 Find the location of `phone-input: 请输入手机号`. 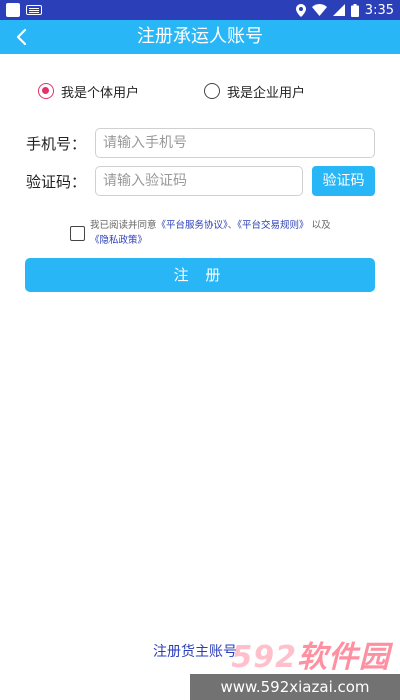

phone-input: 请输入手机号 is located at coordinates (235, 143).